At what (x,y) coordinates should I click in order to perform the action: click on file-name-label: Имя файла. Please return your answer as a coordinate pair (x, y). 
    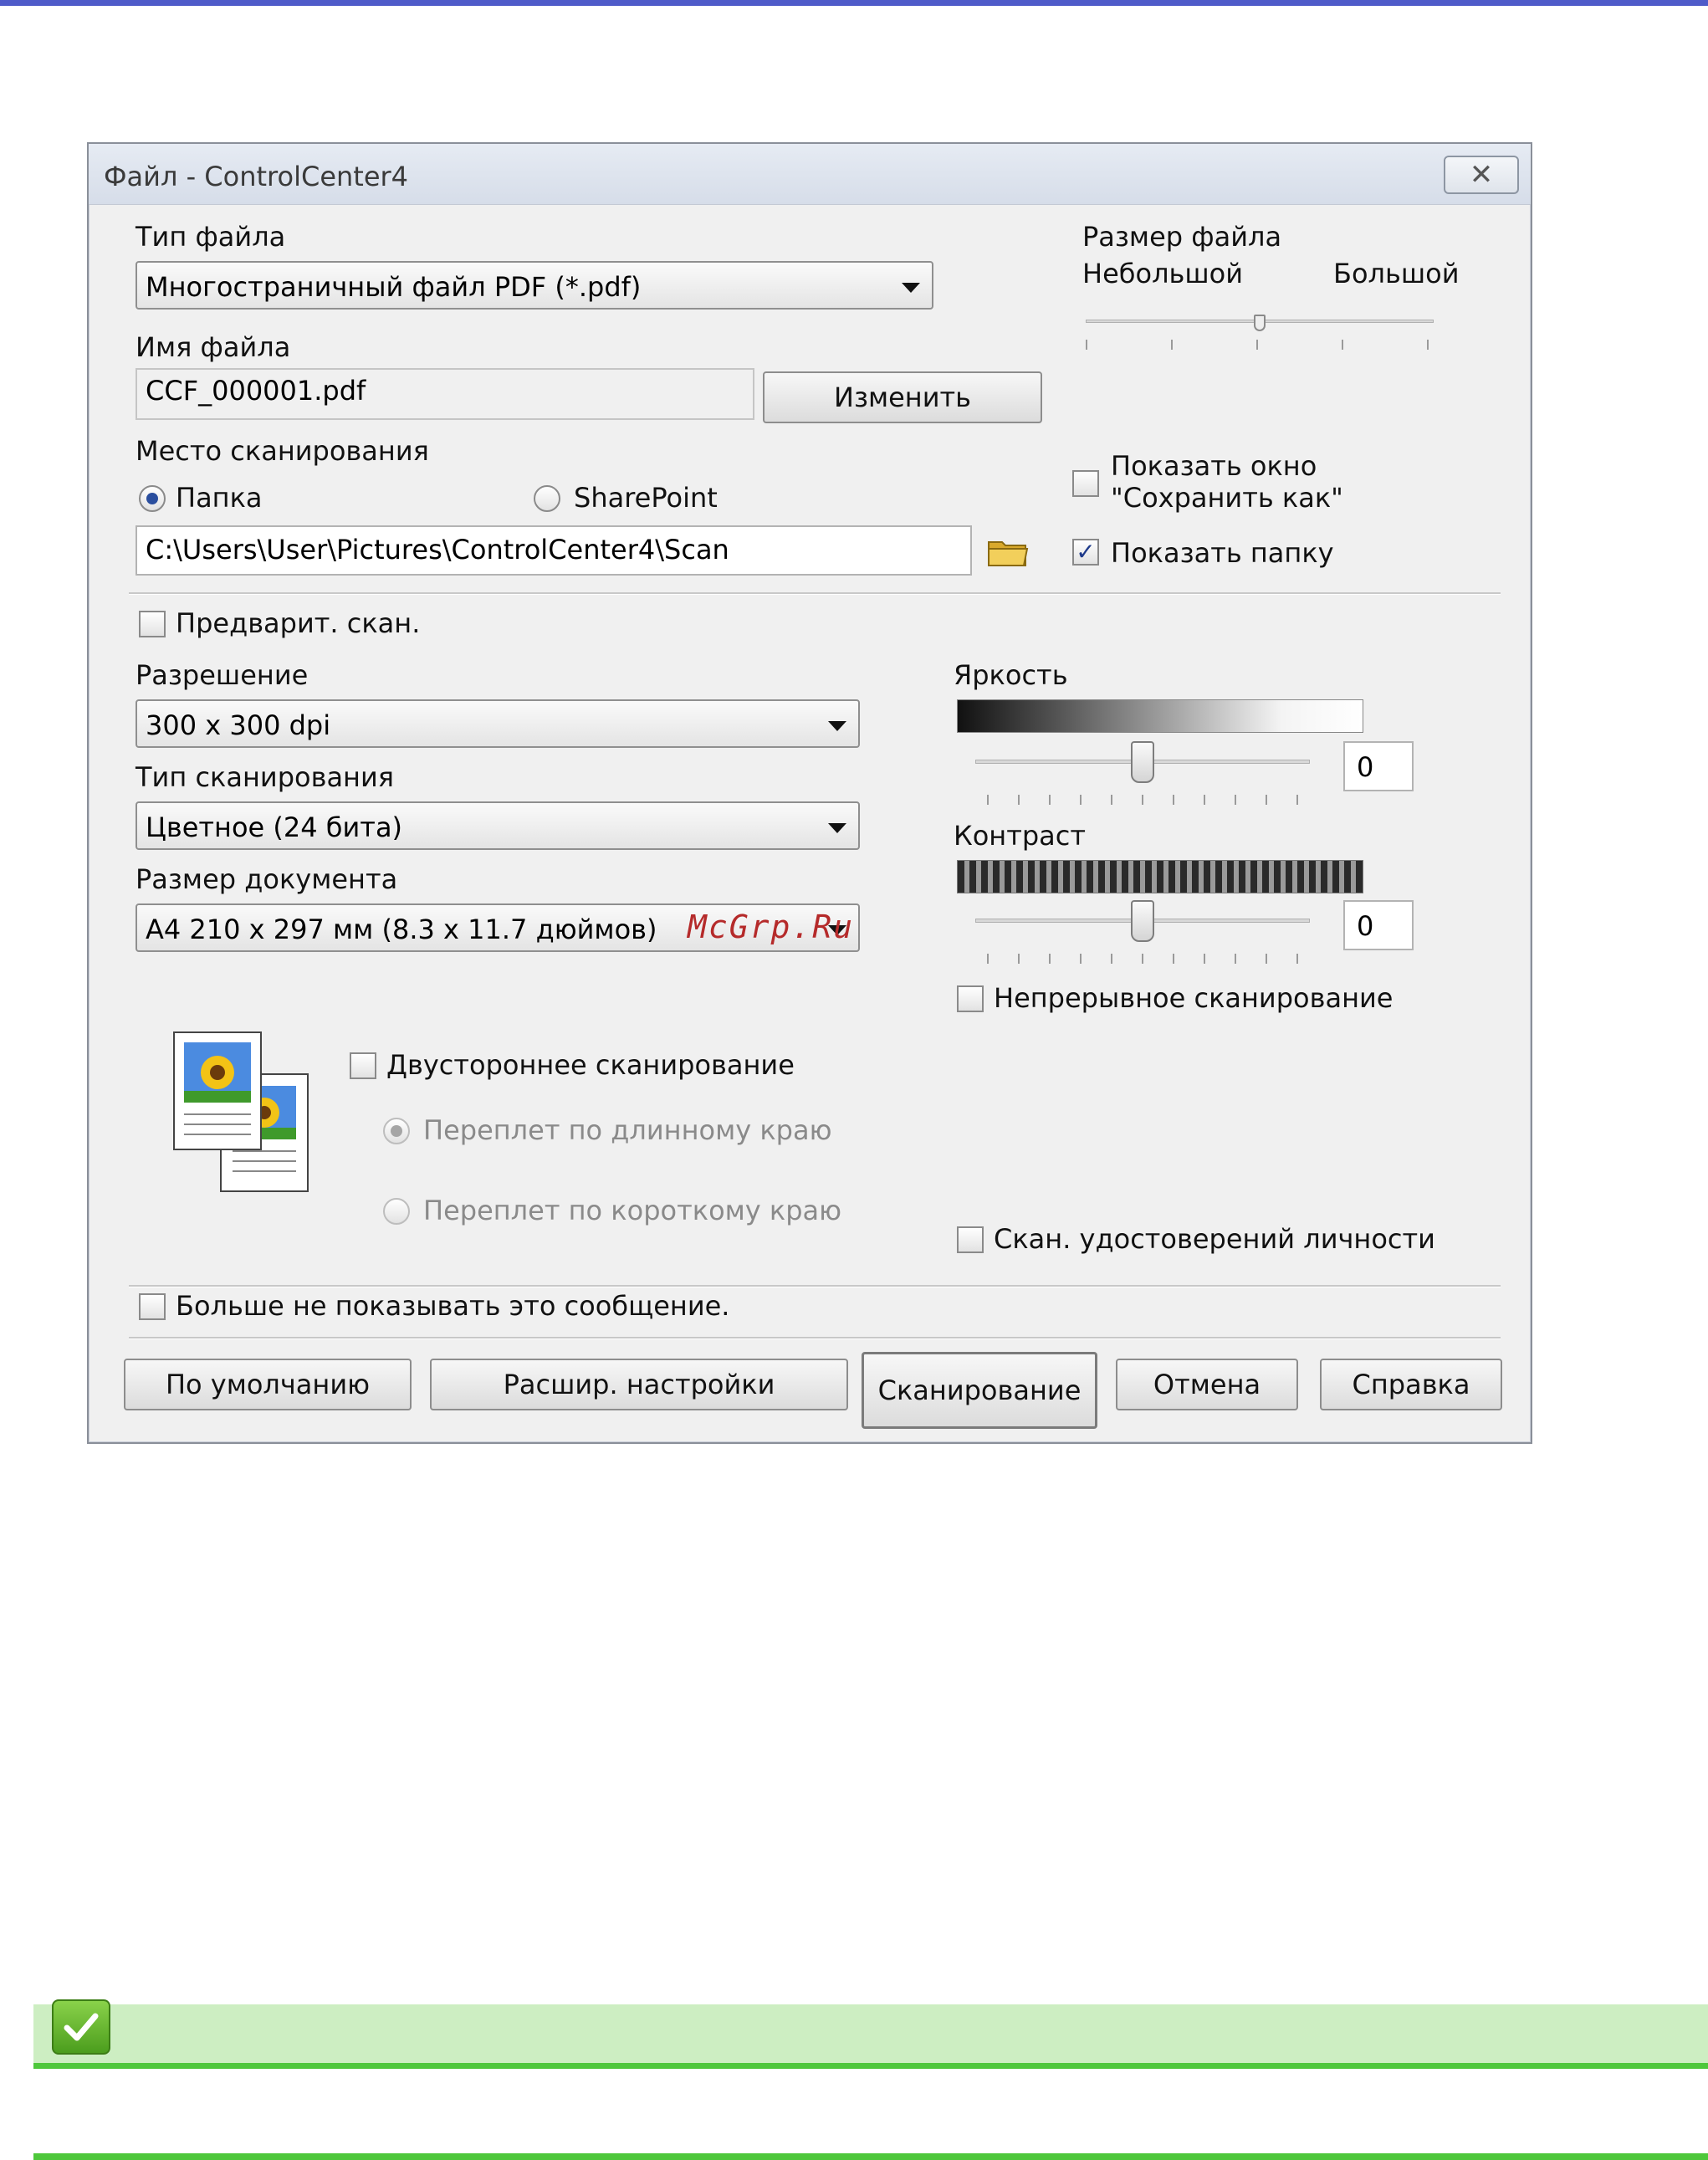
    Looking at the image, I should click on (214, 347).